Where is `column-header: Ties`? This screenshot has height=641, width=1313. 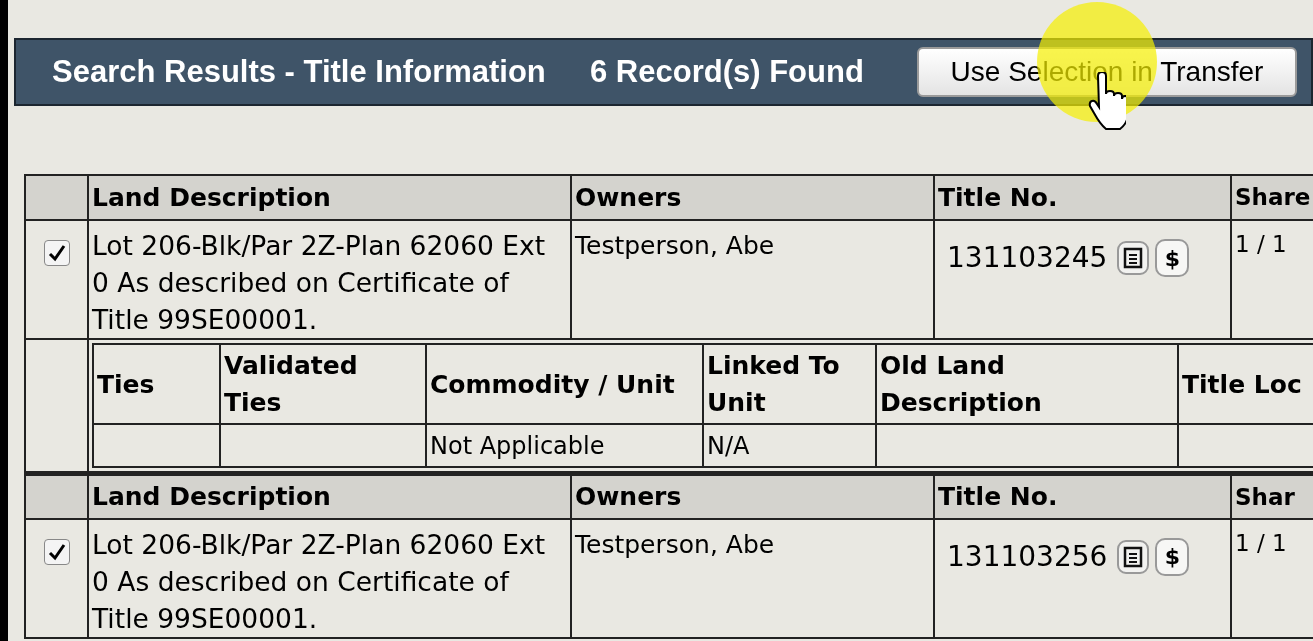 column-header: Ties is located at coordinates (156, 384).